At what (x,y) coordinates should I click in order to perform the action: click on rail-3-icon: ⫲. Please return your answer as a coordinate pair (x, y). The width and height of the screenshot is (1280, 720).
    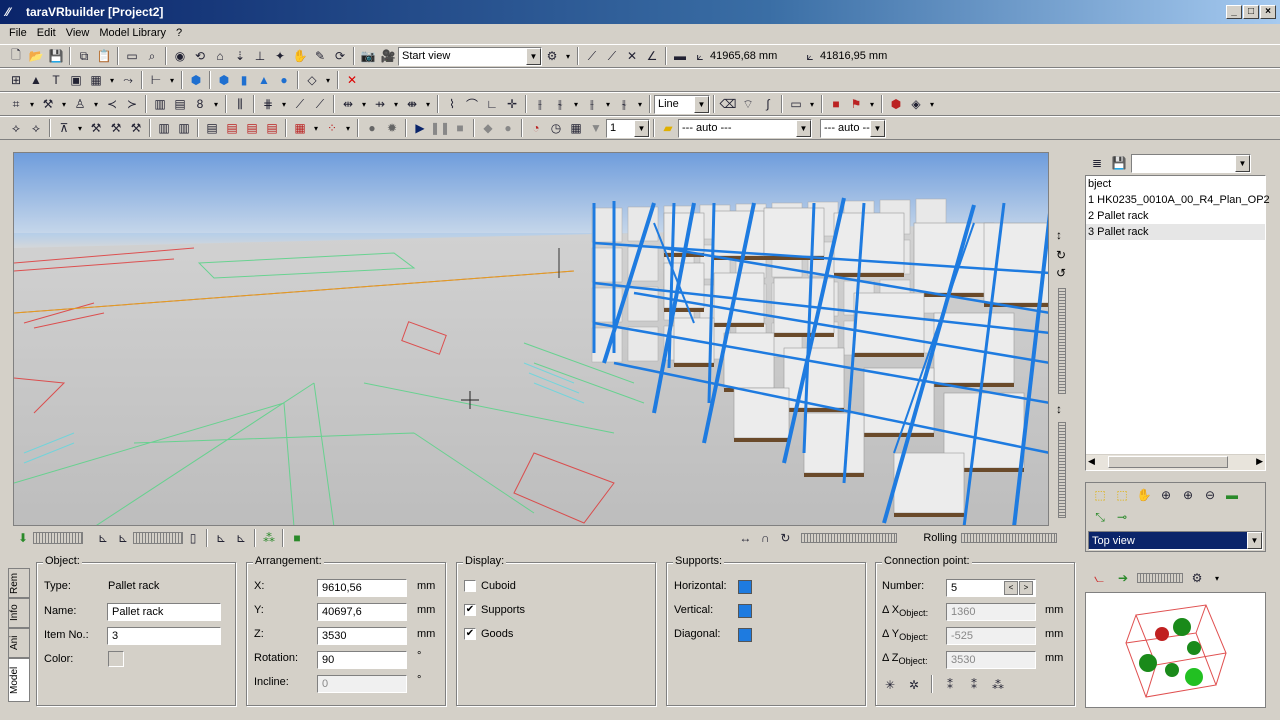
    Looking at the image, I should click on (592, 104).